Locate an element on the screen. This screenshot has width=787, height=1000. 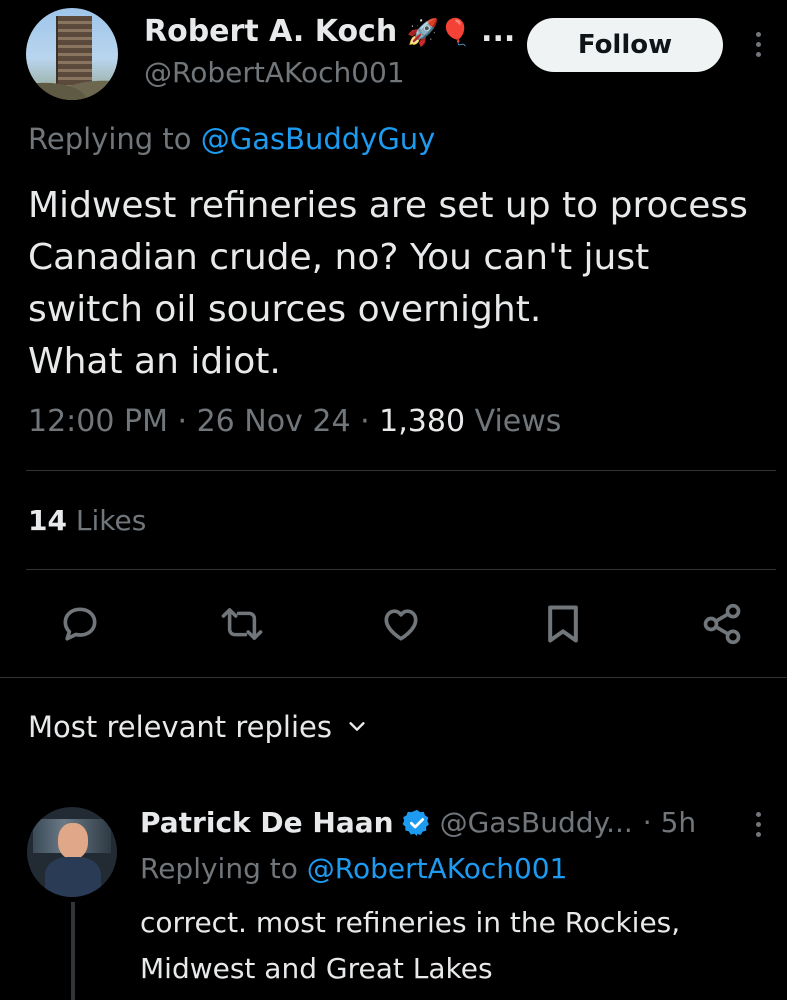
reply-time: · 5h is located at coordinates (669, 822).